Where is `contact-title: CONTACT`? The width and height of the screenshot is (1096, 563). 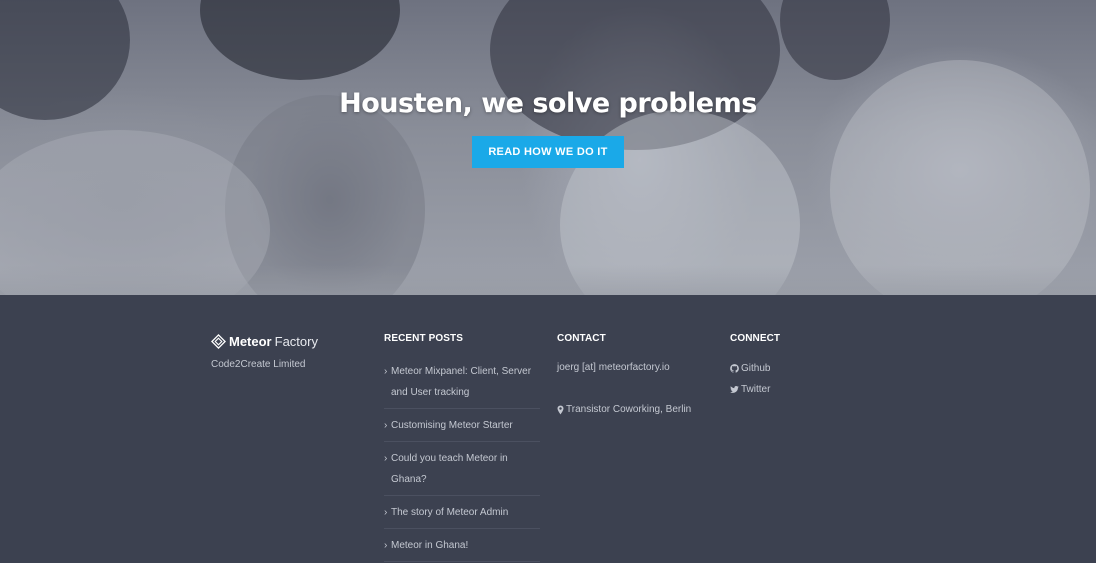 contact-title: CONTACT is located at coordinates (581, 338).